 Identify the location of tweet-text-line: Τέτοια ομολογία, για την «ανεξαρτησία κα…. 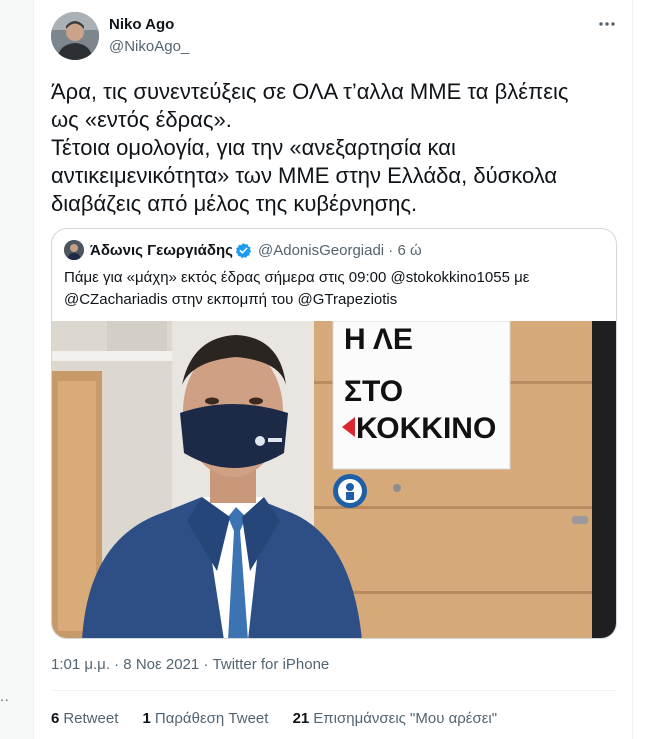
(253, 147).